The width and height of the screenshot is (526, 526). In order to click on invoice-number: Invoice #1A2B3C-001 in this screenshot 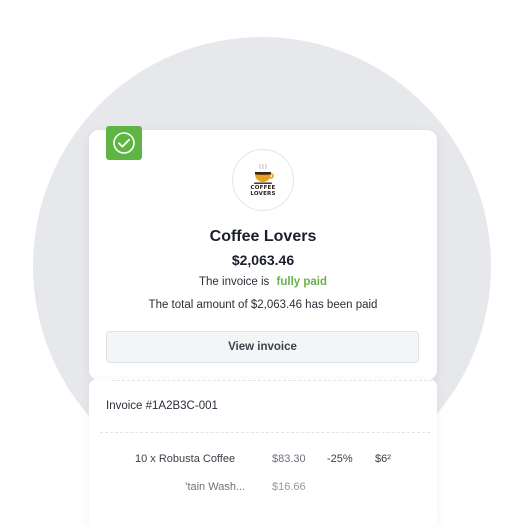, I will do `click(162, 406)`.